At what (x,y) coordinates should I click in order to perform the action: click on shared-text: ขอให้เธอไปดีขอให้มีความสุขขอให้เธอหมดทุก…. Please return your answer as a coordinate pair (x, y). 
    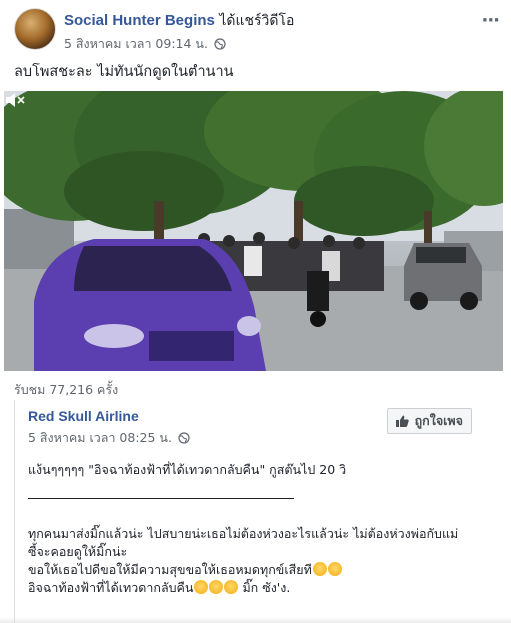
    Looking at the image, I should click on (170, 569).